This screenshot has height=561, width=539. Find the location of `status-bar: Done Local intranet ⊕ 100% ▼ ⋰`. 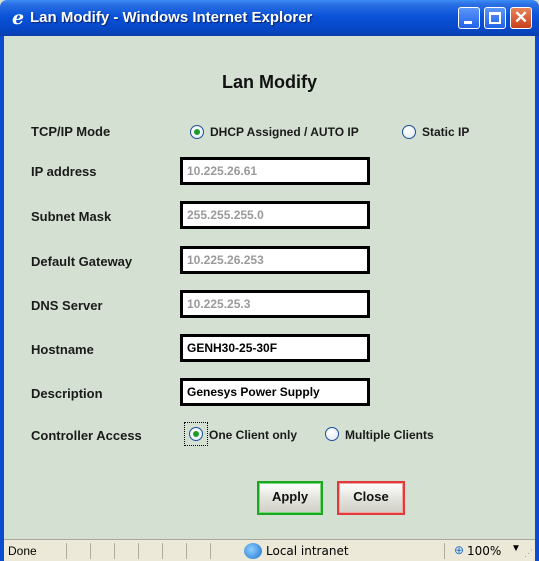

status-bar: Done Local intranet ⊕ 100% ▼ ⋰ is located at coordinates (269, 550).